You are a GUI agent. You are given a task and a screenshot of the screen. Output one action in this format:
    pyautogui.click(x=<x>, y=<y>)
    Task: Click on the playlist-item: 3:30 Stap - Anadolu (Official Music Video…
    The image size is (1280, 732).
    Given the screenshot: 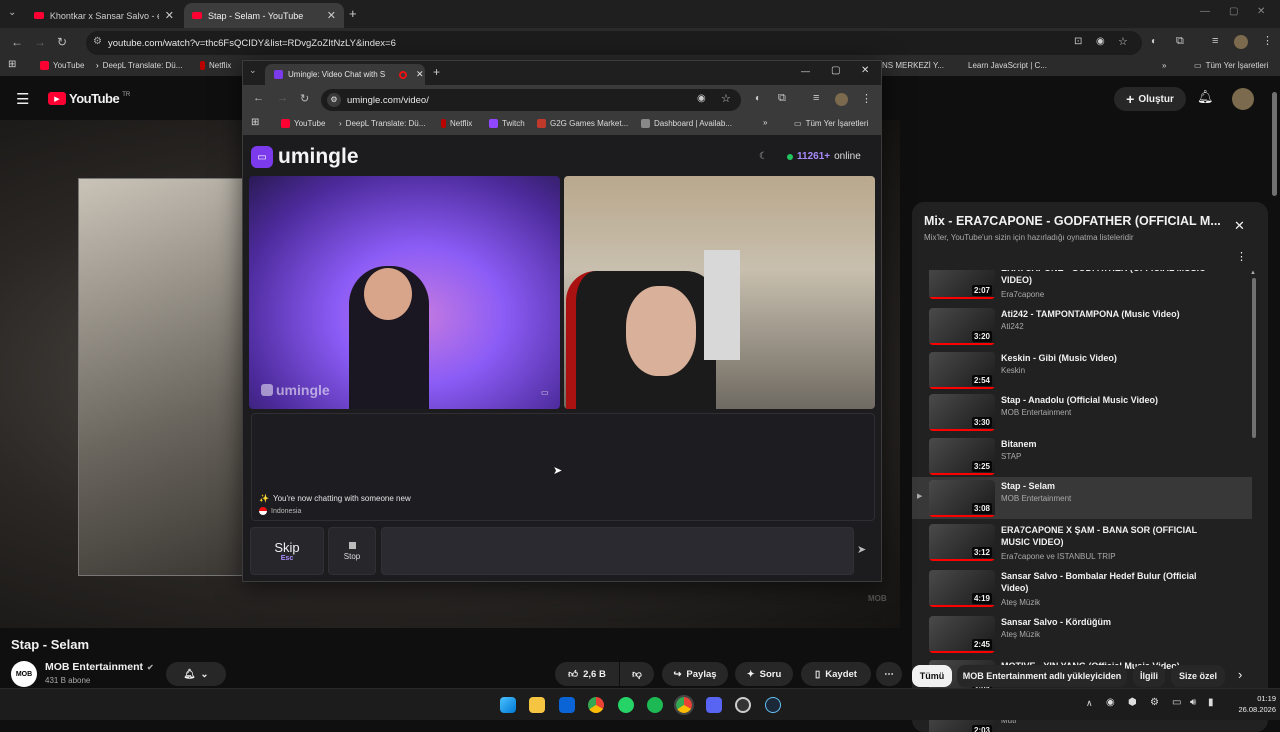 What is the action you would take?
    pyautogui.click(x=1082, y=415)
    